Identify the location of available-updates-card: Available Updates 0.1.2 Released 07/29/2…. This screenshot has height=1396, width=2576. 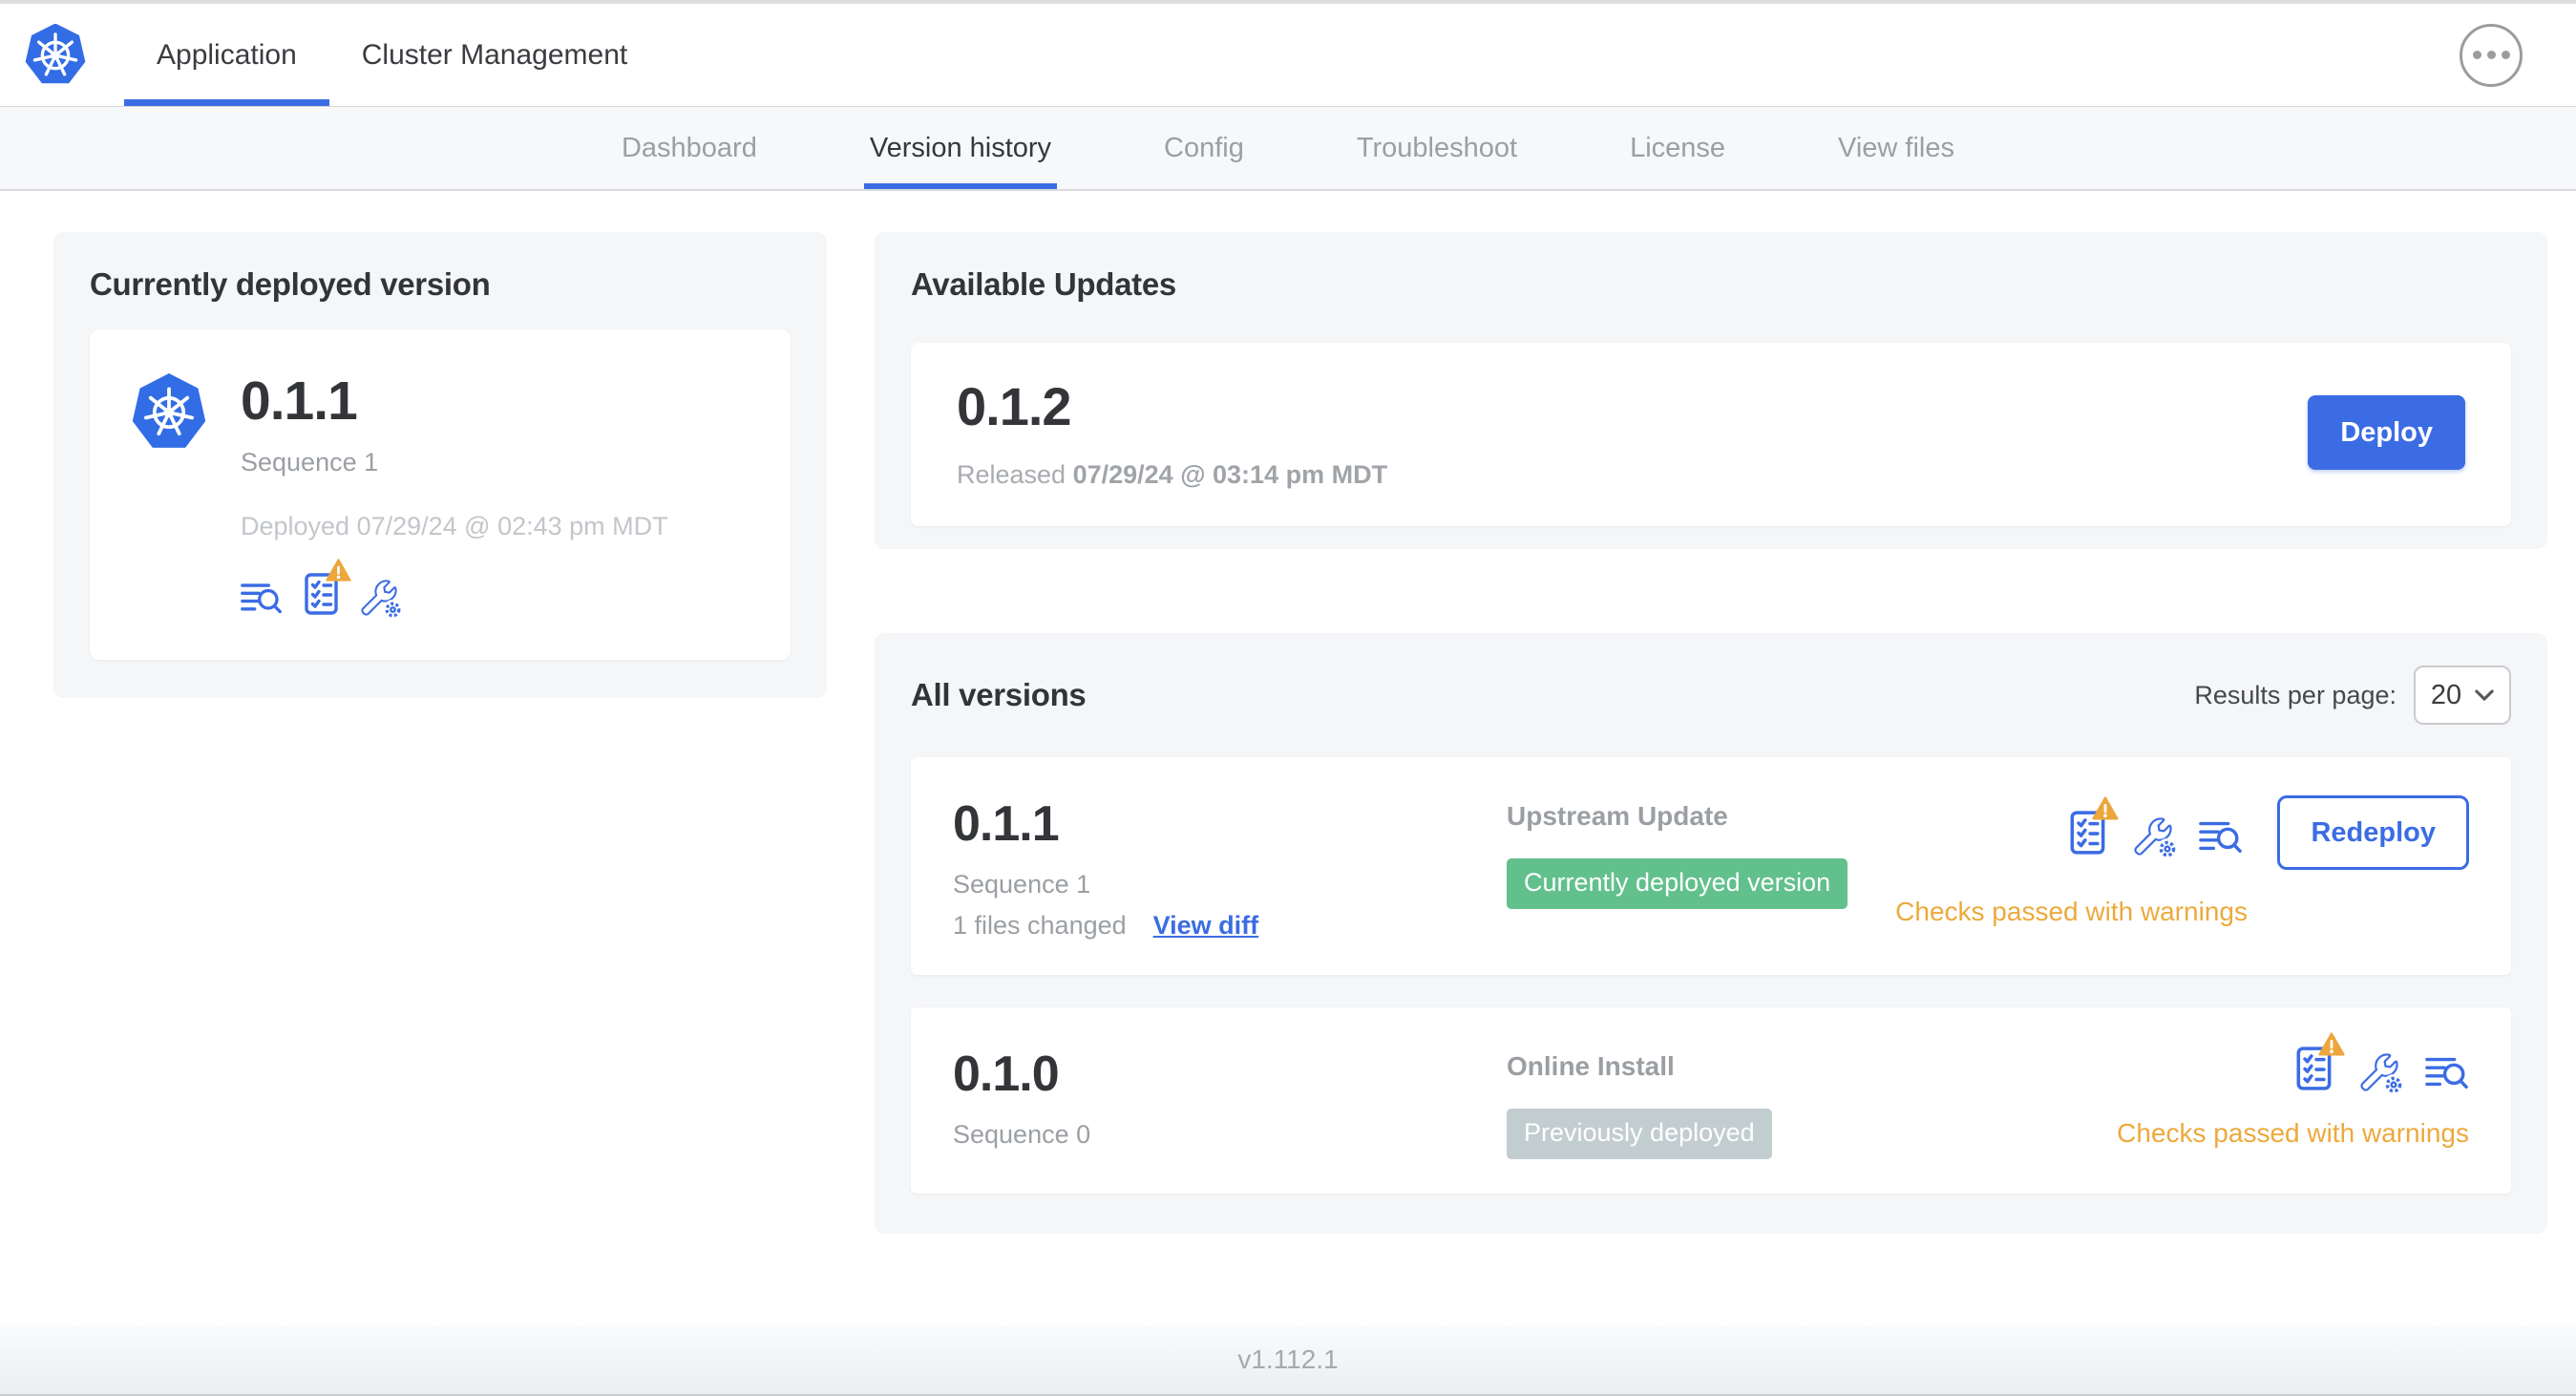
(1711, 390).